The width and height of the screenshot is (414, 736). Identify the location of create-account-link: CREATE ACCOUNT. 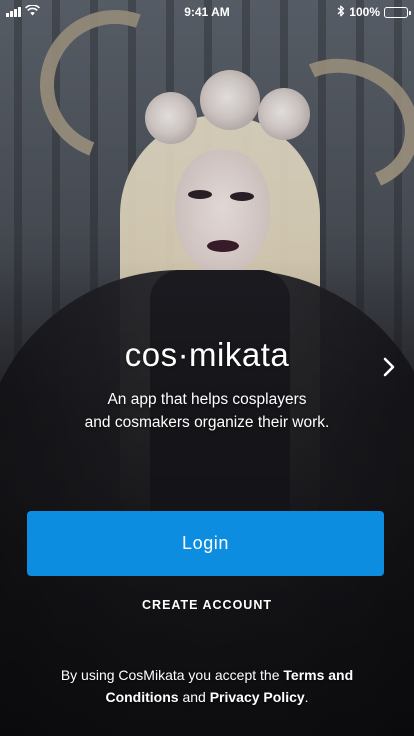
(207, 605).